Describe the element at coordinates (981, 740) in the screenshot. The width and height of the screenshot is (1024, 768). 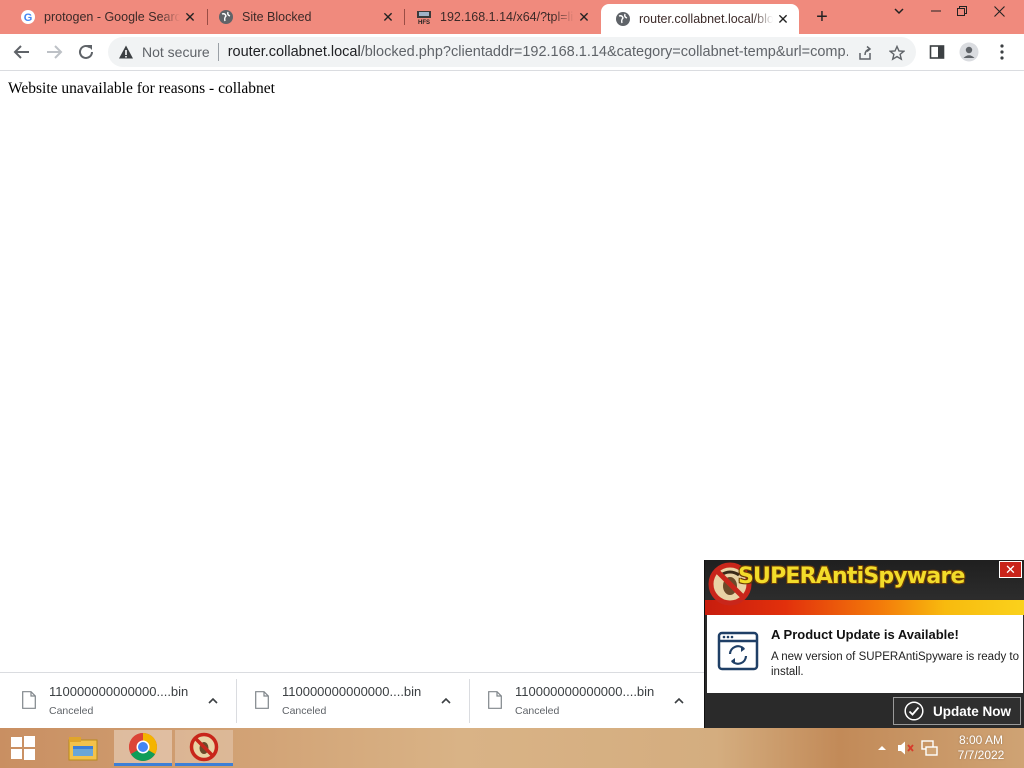
I see `clock-time: 8:00 AM` at that location.